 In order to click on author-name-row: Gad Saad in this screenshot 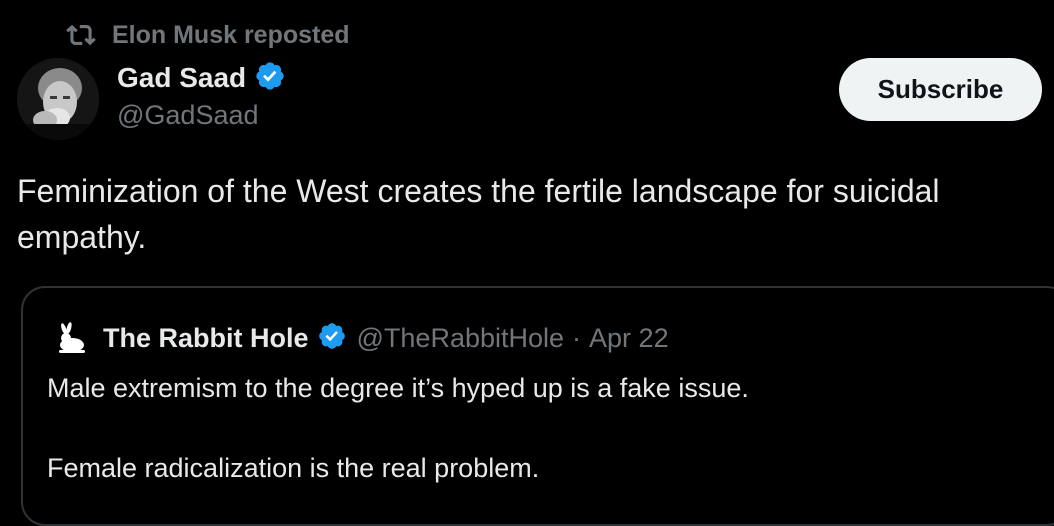, I will do `click(201, 78)`.